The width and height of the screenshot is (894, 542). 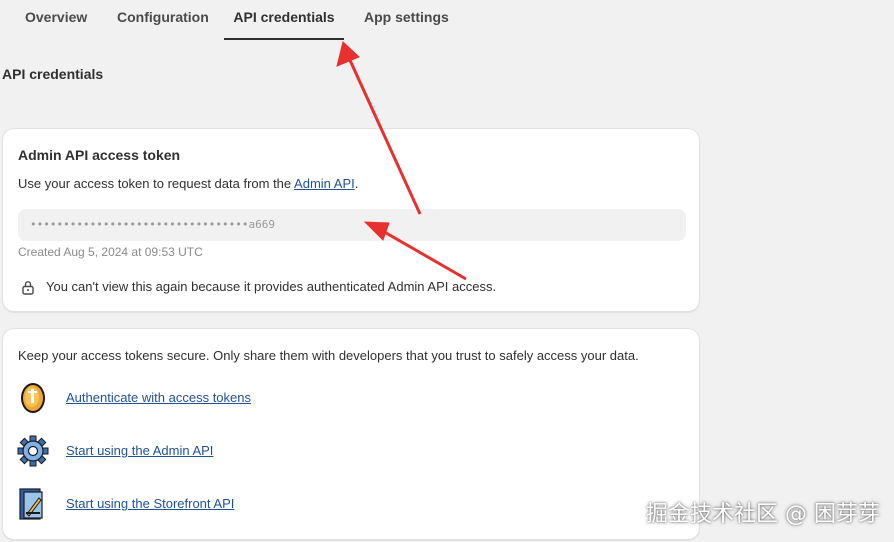 I want to click on resource-item-admin-api: Start using the Admin API, so click(x=347, y=451).